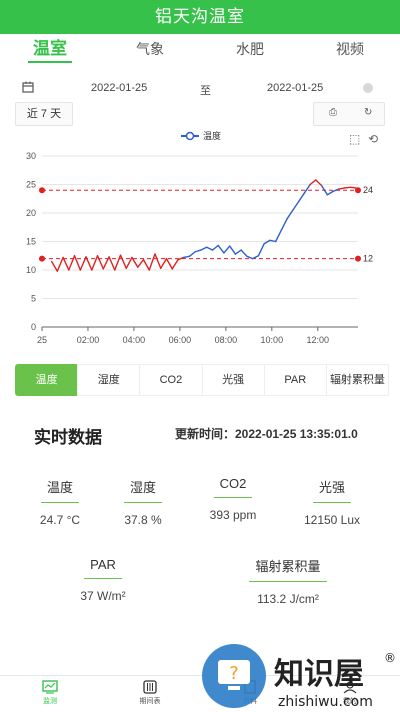 This screenshot has width=400, height=712. Describe the element at coordinates (50, 49) in the screenshot. I see `tab-greenhouse: 温室` at that location.